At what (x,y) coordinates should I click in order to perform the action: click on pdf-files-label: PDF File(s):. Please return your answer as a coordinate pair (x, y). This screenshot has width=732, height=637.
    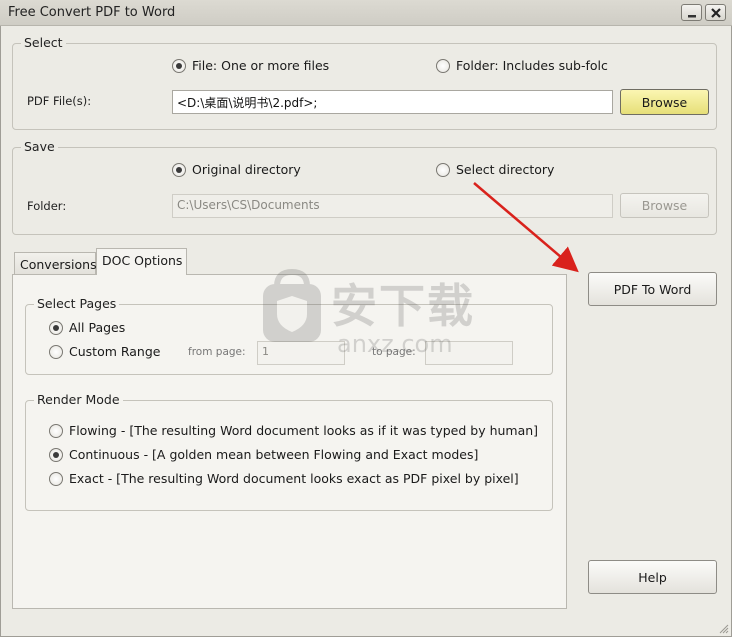
    Looking at the image, I should click on (59, 101).